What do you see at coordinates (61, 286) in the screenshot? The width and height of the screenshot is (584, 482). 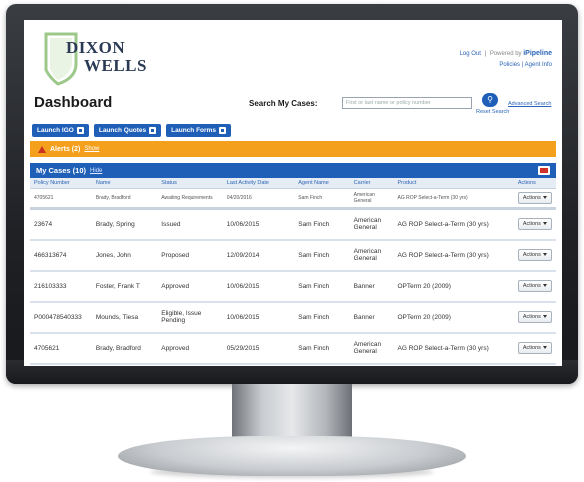 I see `cell-policy: 216103333` at bounding box center [61, 286].